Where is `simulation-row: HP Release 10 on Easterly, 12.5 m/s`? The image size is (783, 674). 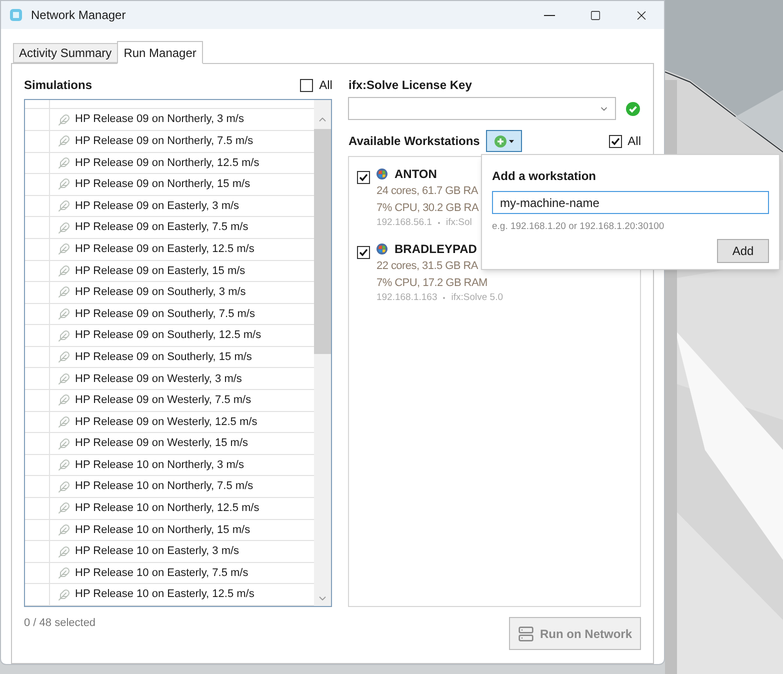 simulation-row: HP Release 10 on Easterly, 12.5 m/s is located at coordinates (169, 595).